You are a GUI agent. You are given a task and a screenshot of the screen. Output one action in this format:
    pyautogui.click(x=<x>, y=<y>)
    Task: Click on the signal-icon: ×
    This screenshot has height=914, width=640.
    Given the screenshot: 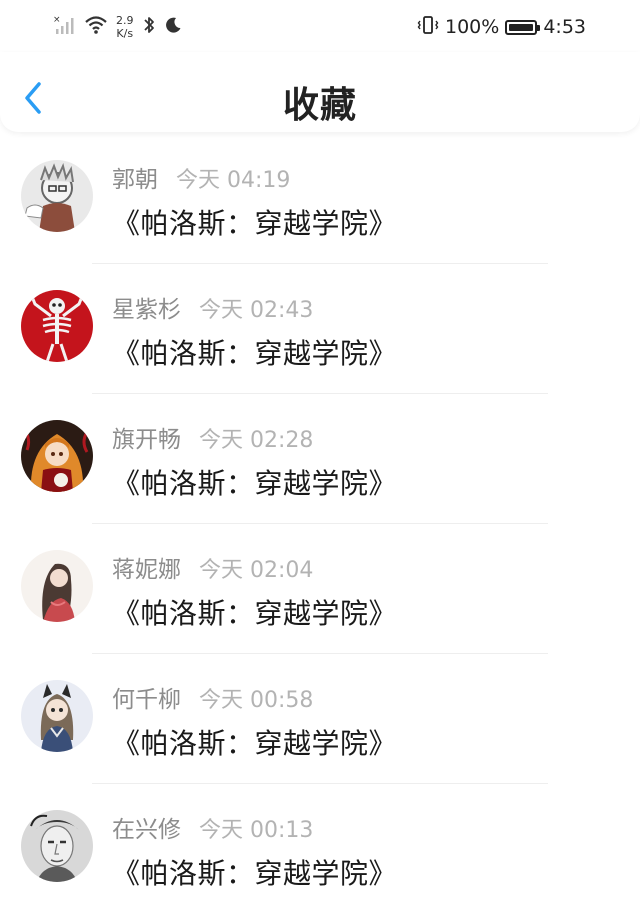 What is the action you would take?
    pyautogui.click(x=64, y=27)
    